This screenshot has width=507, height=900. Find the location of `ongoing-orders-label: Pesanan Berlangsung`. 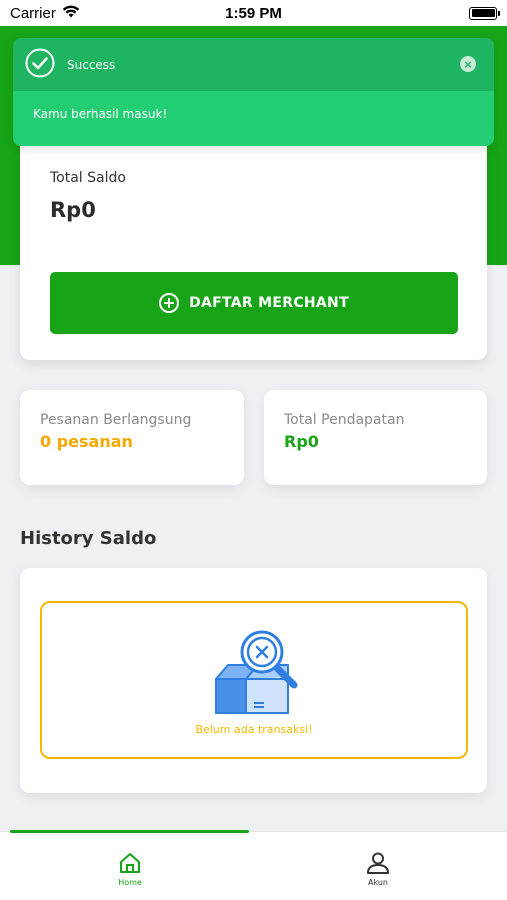

ongoing-orders-label: Pesanan Berlangsung is located at coordinates (116, 420).